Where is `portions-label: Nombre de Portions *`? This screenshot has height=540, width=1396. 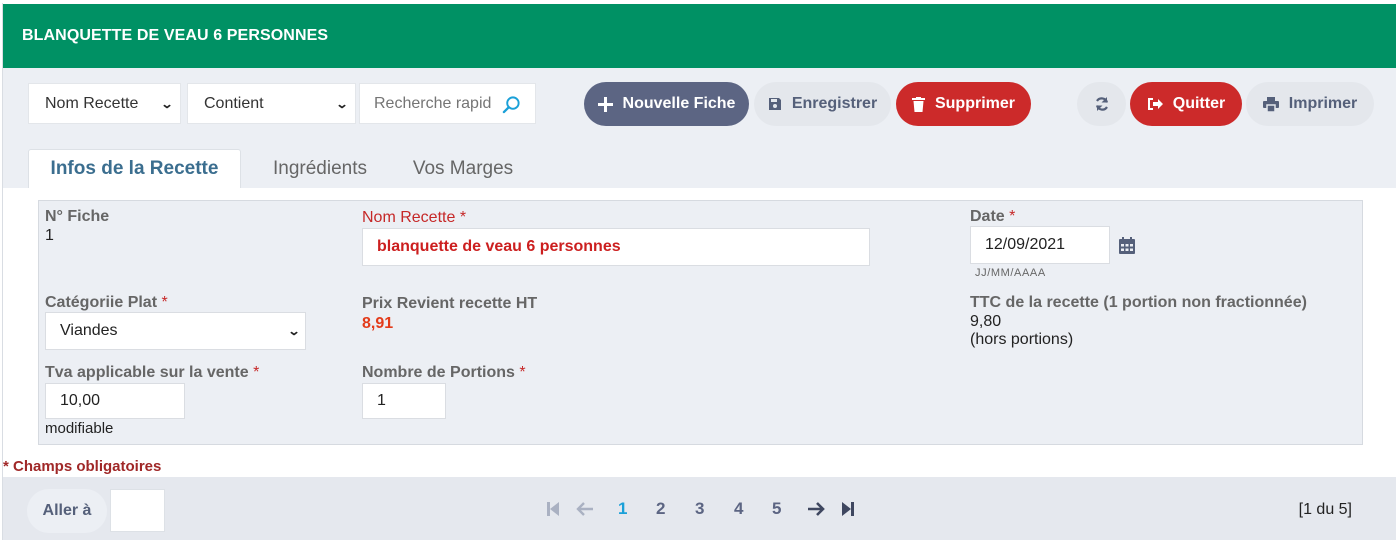
portions-label: Nombre de Portions * is located at coordinates (444, 373).